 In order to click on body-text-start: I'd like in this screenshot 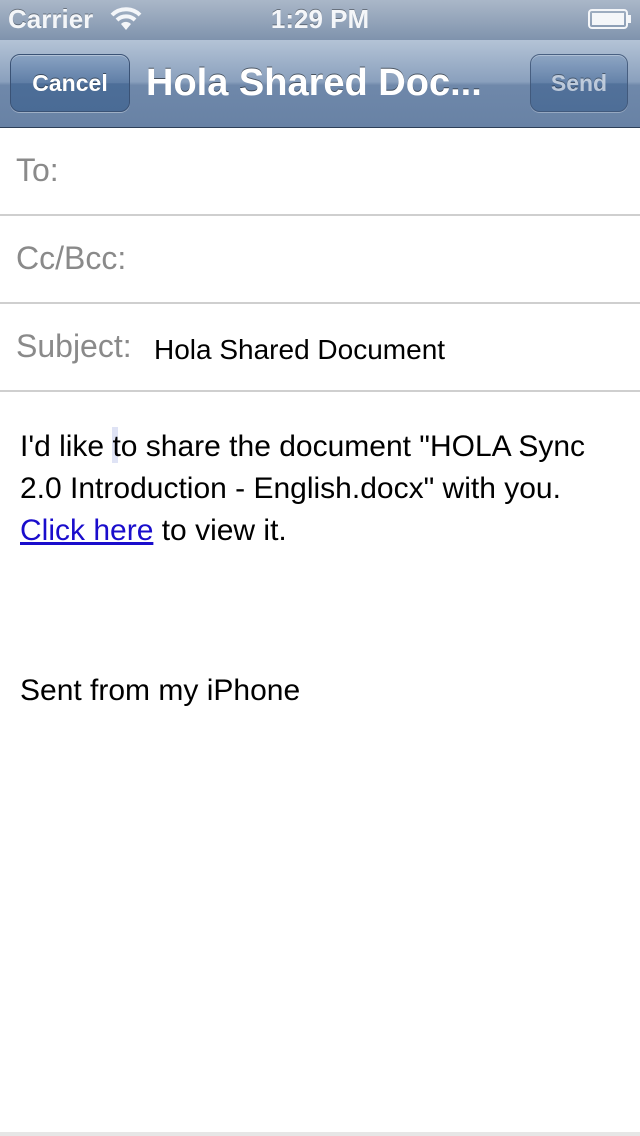, I will do `click(66, 446)`.